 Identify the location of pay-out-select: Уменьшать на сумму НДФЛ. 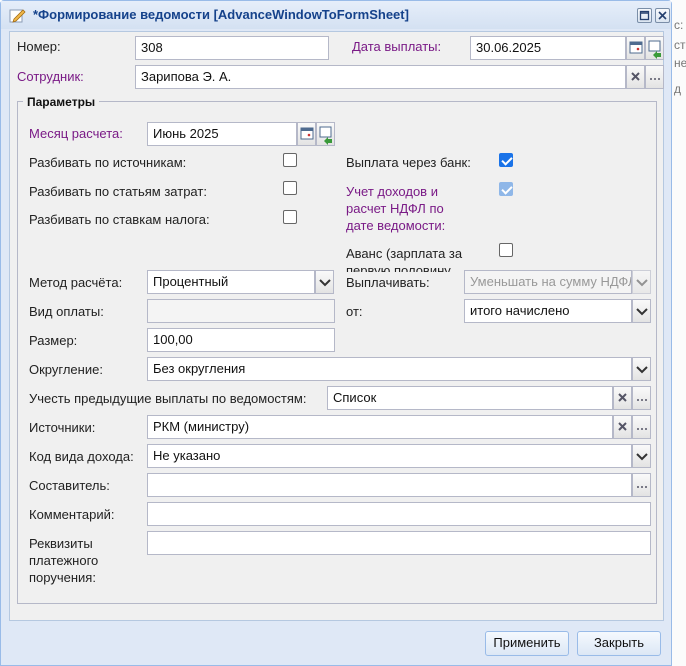
(548, 282).